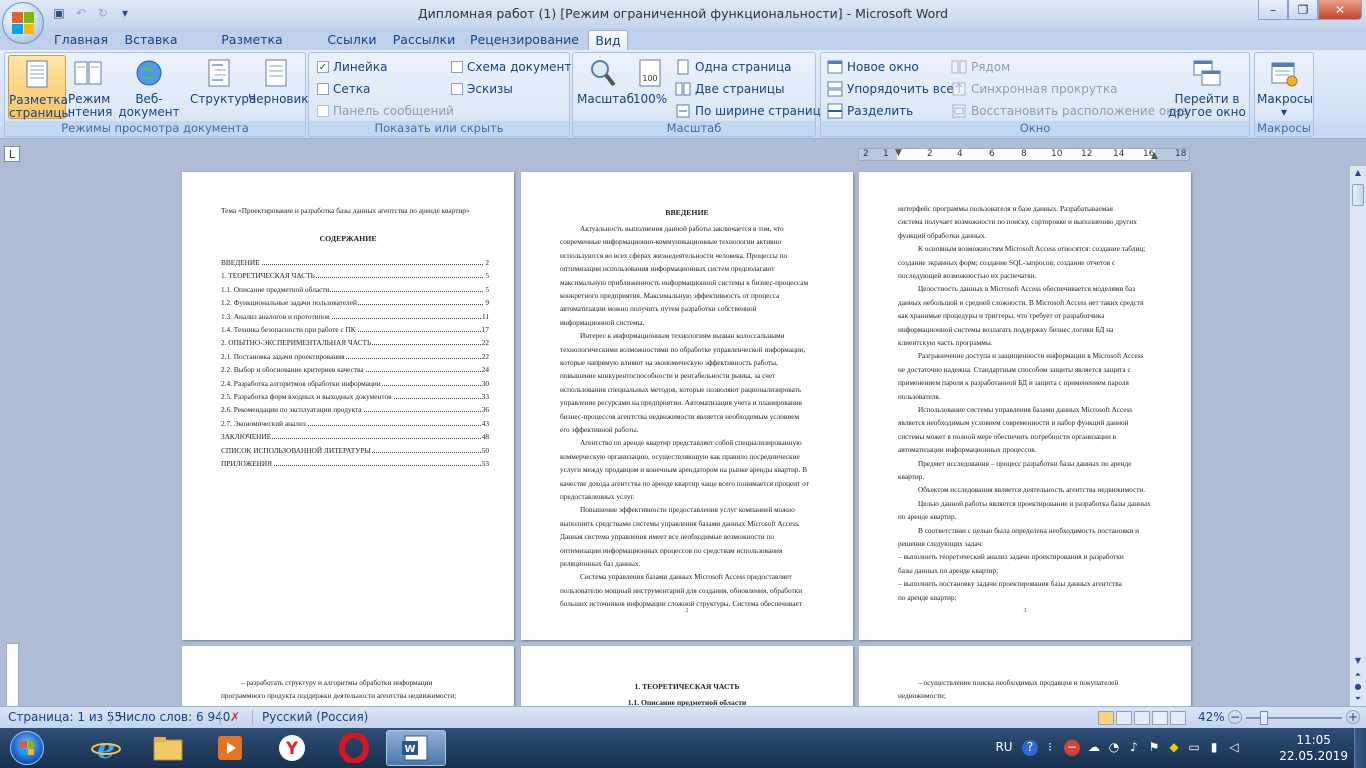  What do you see at coordinates (1194, 748) in the screenshot?
I see `display-icon: ▭` at bounding box center [1194, 748].